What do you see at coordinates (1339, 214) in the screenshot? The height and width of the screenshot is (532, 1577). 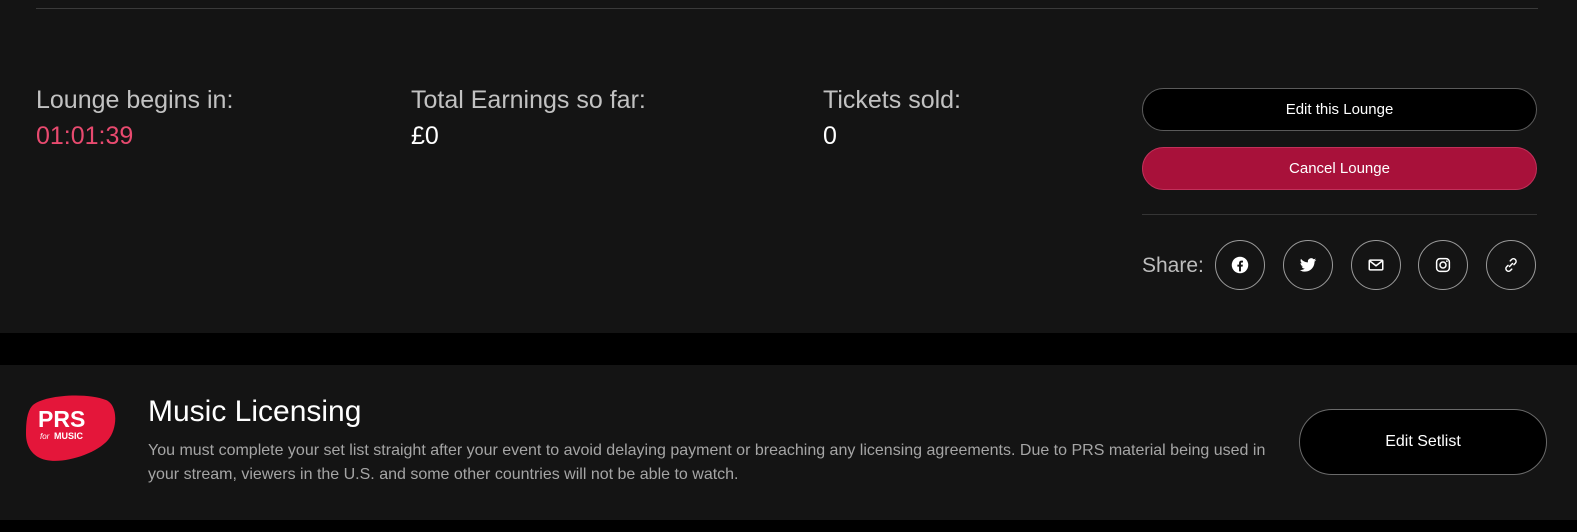 I see `share-divider` at bounding box center [1339, 214].